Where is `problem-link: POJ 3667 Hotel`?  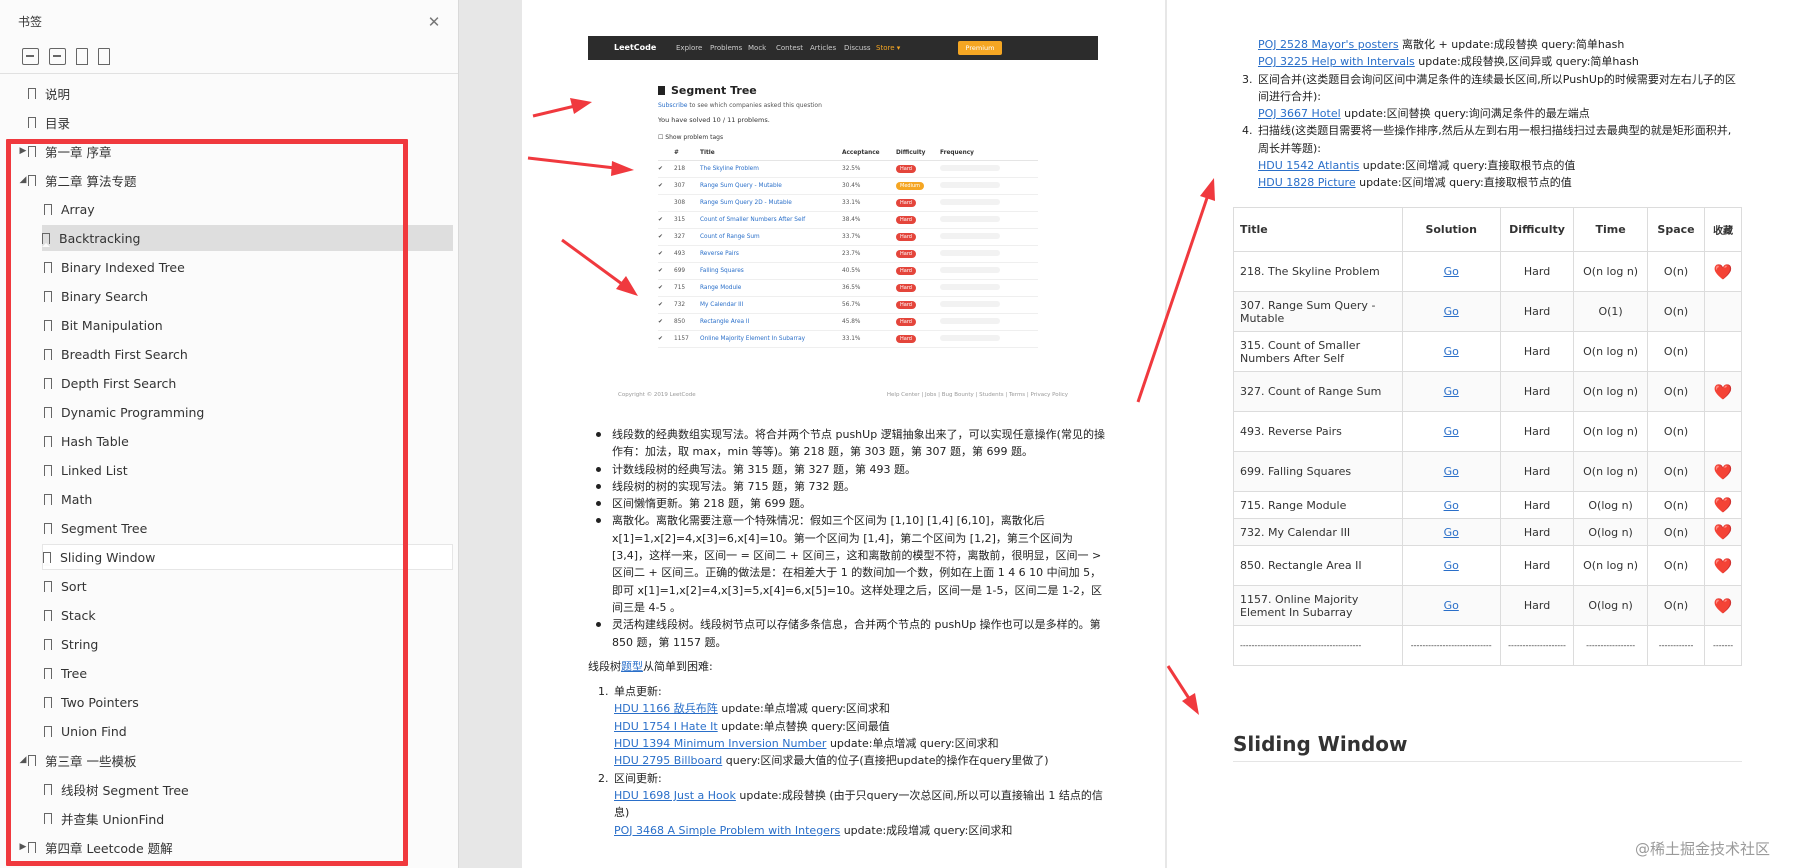 problem-link: POJ 3667 Hotel is located at coordinates (1299, 113).